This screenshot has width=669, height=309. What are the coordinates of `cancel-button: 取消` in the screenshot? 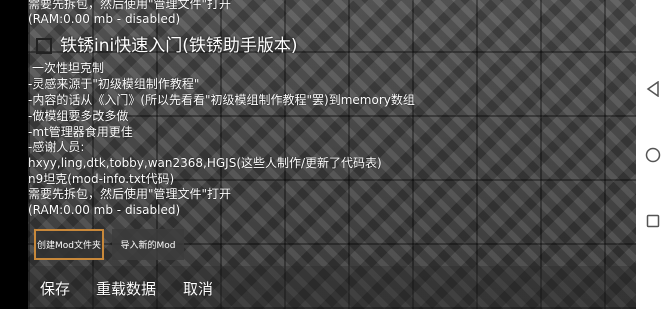 It's located at (198, 289).